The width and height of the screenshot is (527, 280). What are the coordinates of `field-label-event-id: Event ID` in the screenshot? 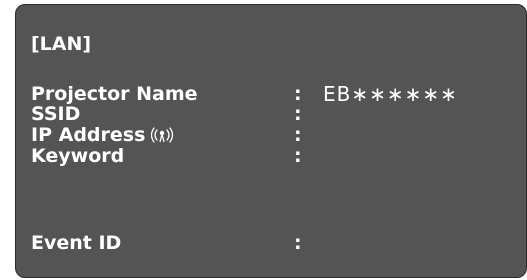 It's located at (76, 243).